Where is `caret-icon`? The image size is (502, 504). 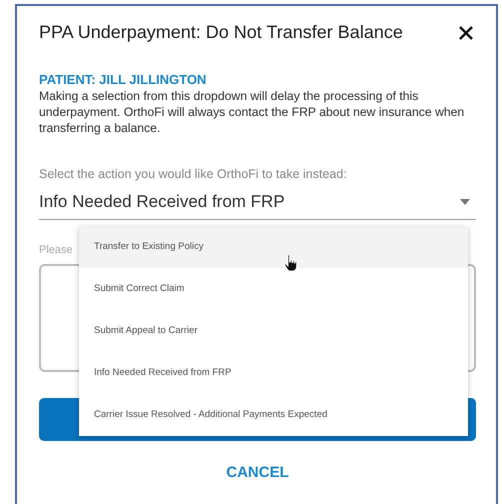
caret-icon is located at coordinates (465, 202).